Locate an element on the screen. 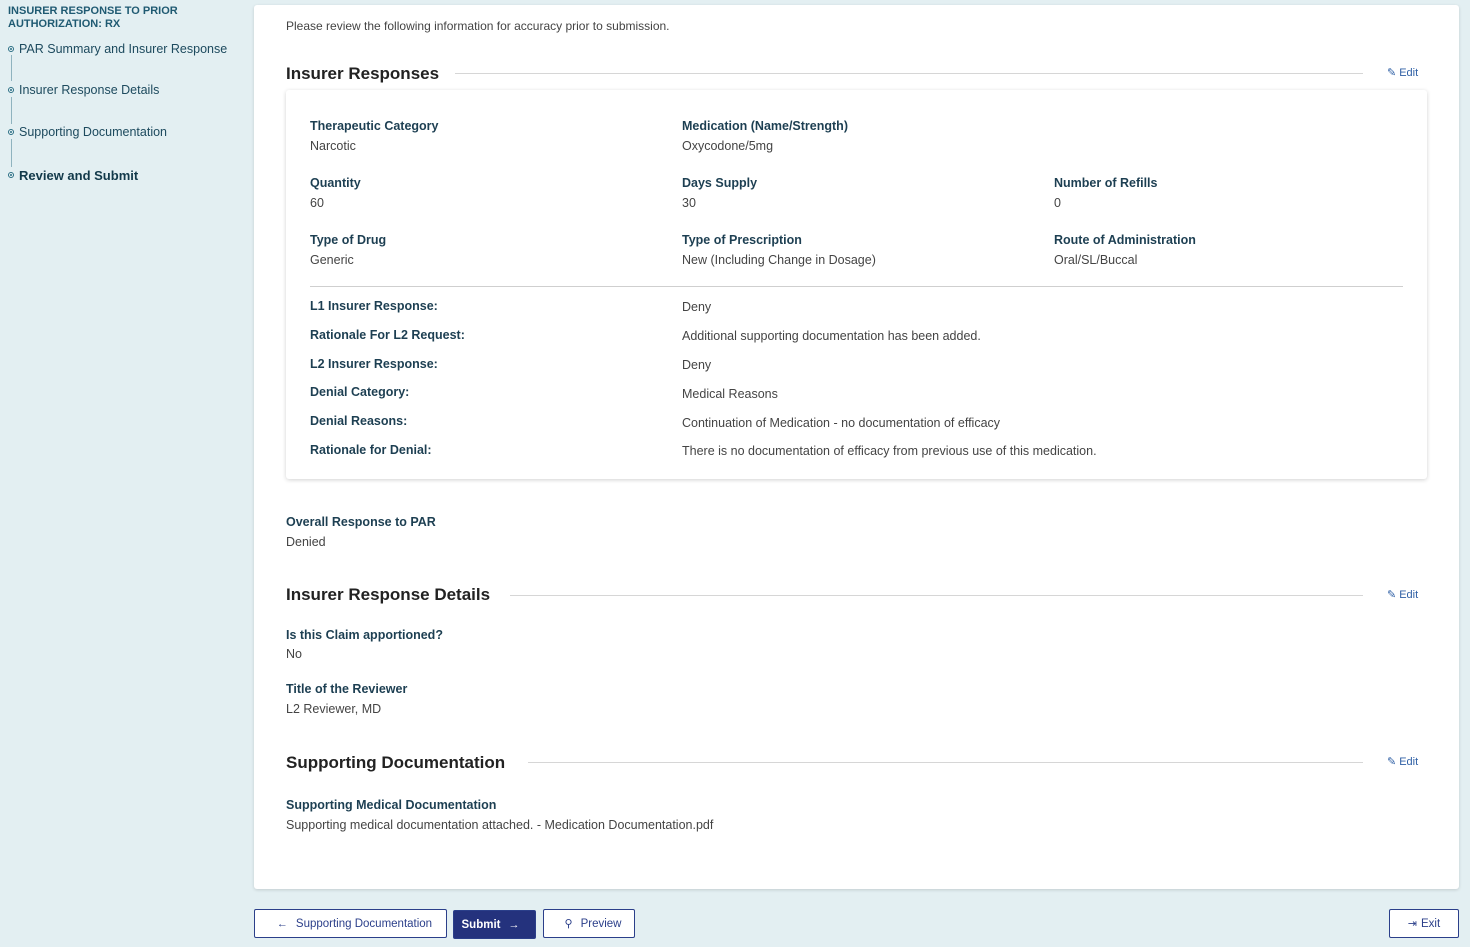  edit-response-details-link: ✎ Edit is located at coordinates (1403, 595).